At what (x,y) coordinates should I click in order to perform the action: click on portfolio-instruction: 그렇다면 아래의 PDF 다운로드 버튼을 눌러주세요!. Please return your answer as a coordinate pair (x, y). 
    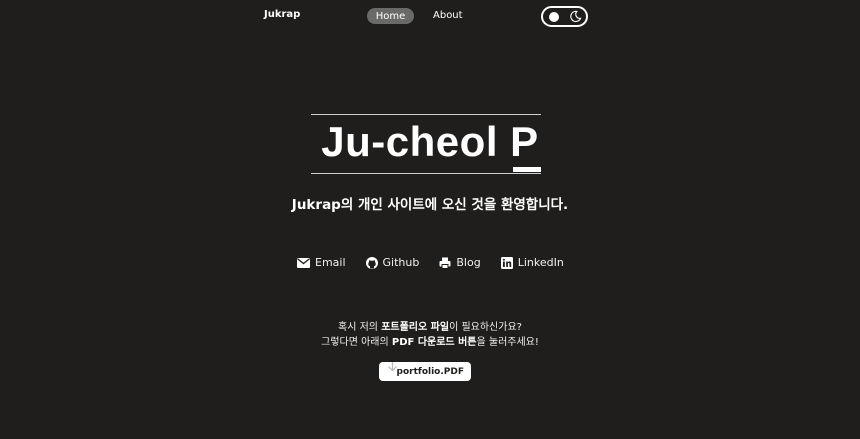
    Looking at the image, I should click on (430, 340).